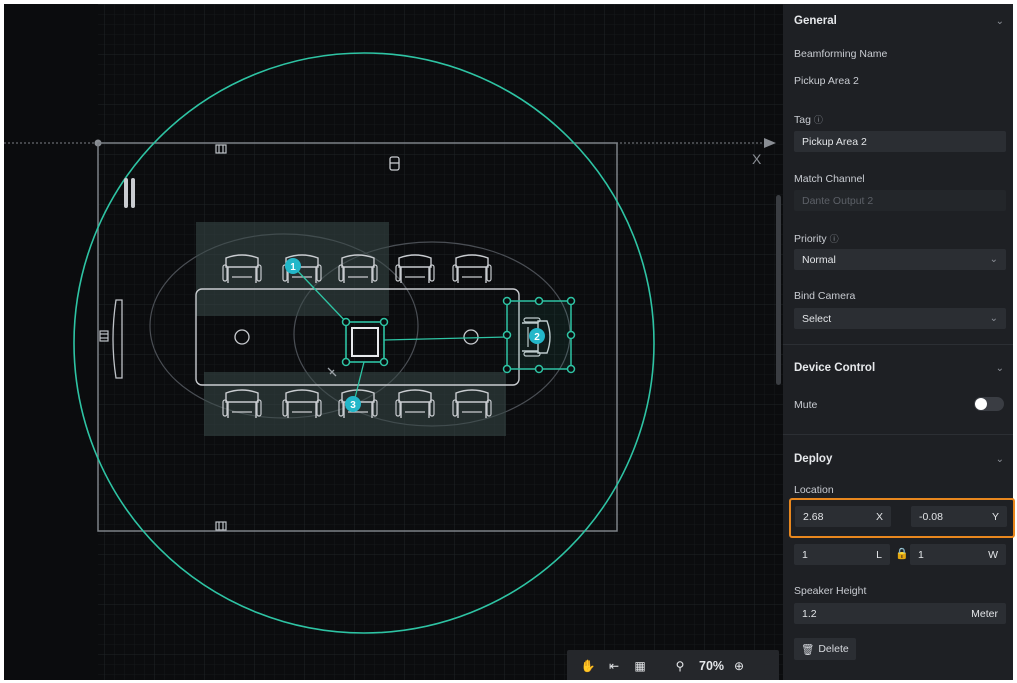 The width and height of the screenshot is (1017, 683). What do you see at coordinates (959, 516) in the screenshot?
I see `location-y-input: -0.08 Y` at bounding box center [959, 516].